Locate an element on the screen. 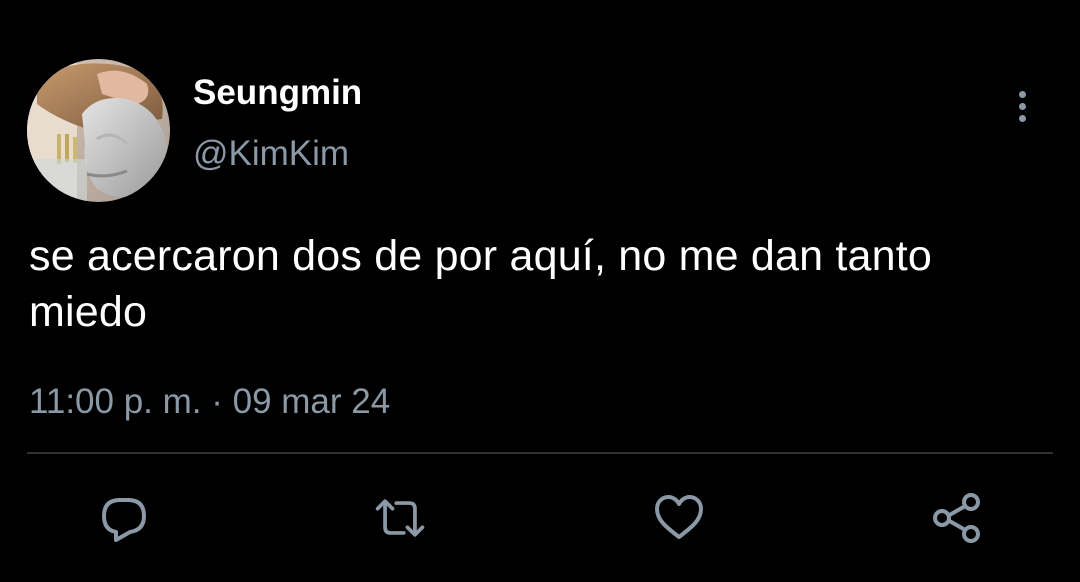  author-display-name: Seungmin is located at coordinates (277, 93).